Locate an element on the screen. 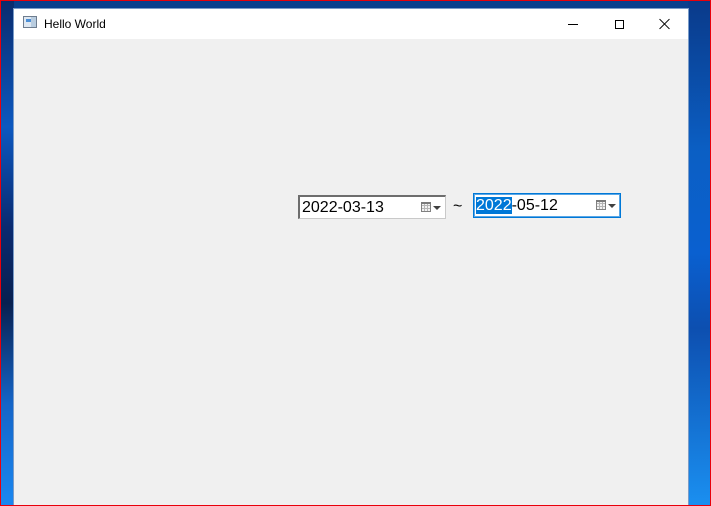 The height and width of the screenshot is (506, 711). start-date-value: 2022-03-13 is located at coordinates (343, 208).